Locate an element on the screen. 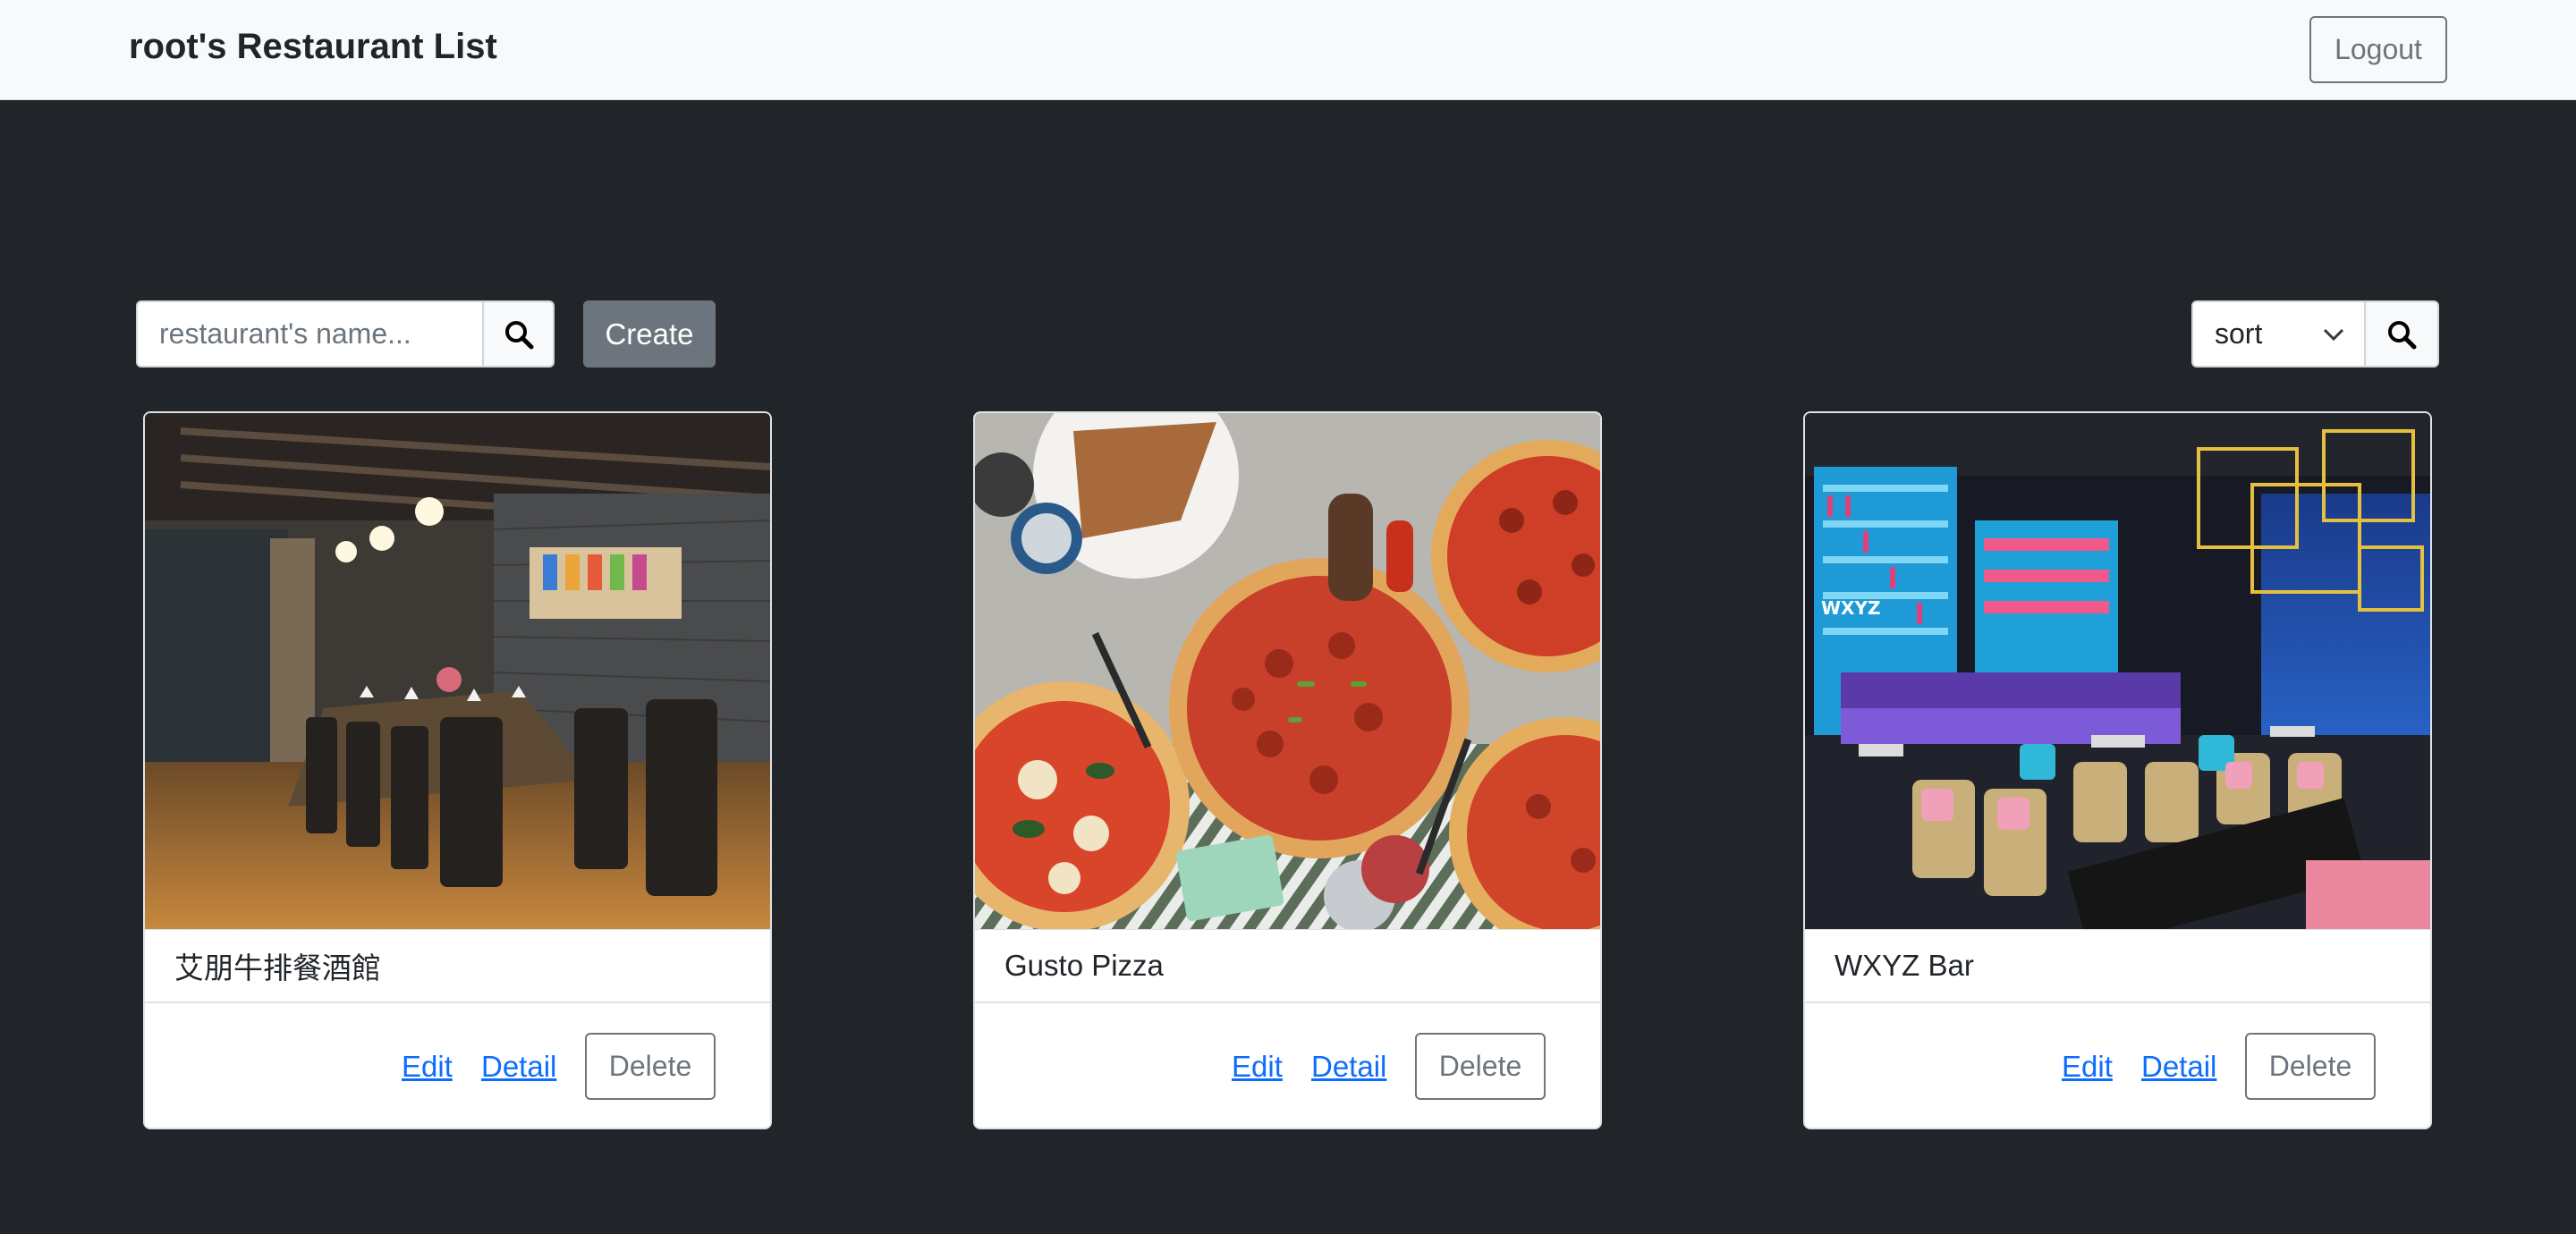 This screenshot has height=1234, width=2576. sort-search-button is located at coordinates (2401, 334).